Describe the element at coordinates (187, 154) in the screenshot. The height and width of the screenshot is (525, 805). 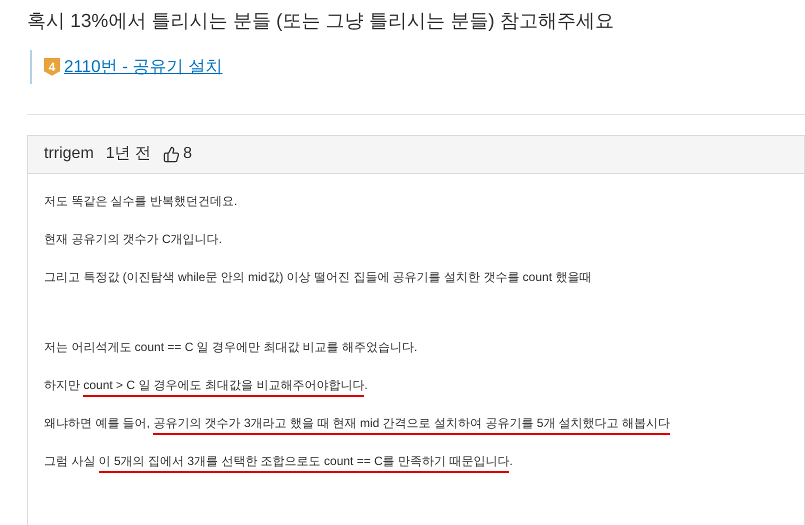
I see `like-count: 8` at that location.